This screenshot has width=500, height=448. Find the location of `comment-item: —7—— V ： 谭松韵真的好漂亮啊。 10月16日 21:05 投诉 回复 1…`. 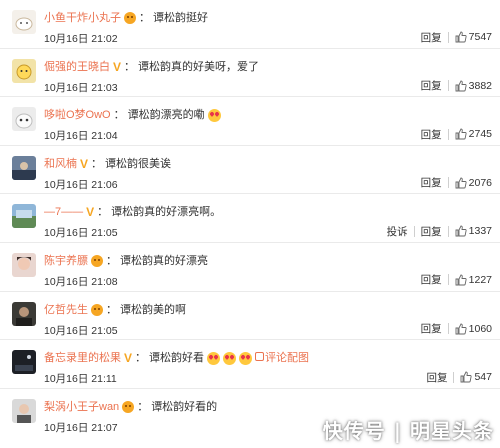

comment-item: —7—— V ： 谭松韵真的好漂亮啊。 10月16日 21:05 投诉 回复 1… is located at coordinates (250, 218).